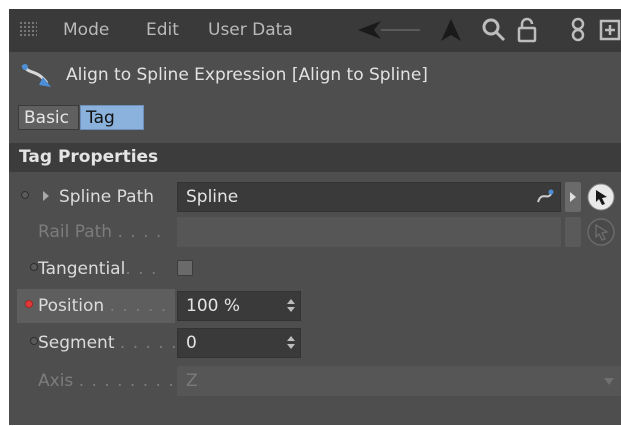 The width and height of the screenshot is (621, 426). I want to click on property-segment: Segment . . . . . 0, so click(315, 343).